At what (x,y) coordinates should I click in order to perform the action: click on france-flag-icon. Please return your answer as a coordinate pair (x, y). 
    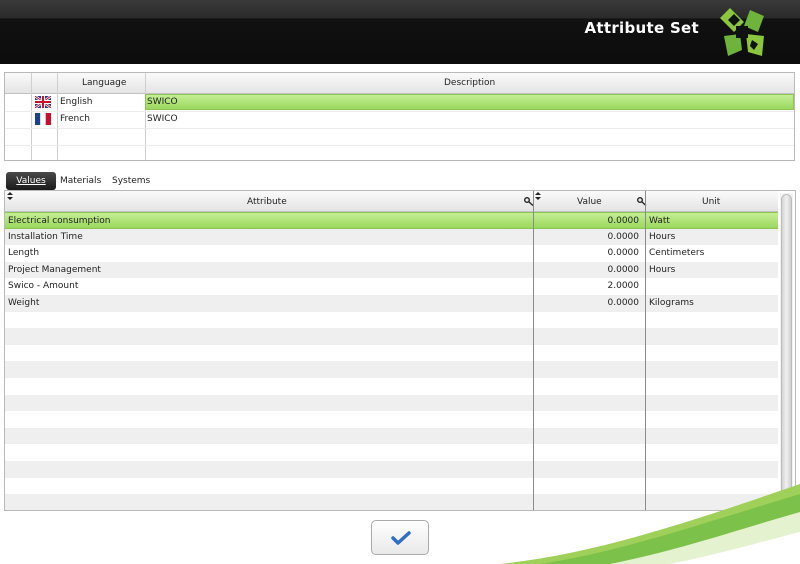
    Looking at the image, I should click on (43, 119).